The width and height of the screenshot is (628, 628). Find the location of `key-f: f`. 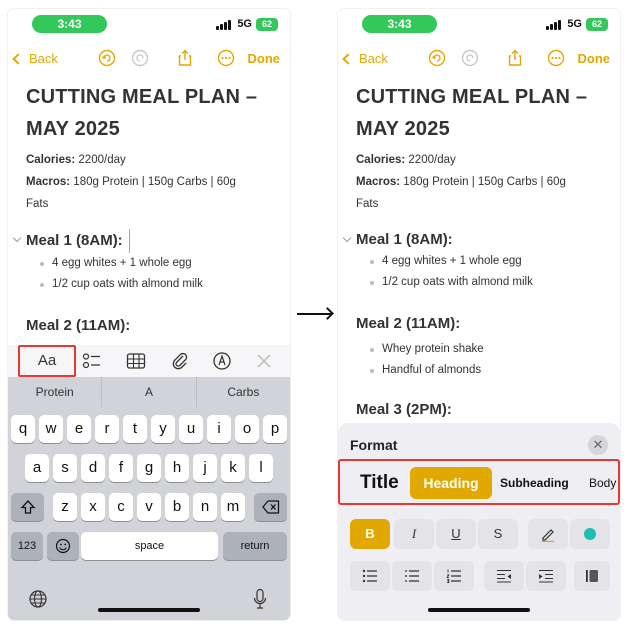

key-f: f is located at coordinates (121, 468).